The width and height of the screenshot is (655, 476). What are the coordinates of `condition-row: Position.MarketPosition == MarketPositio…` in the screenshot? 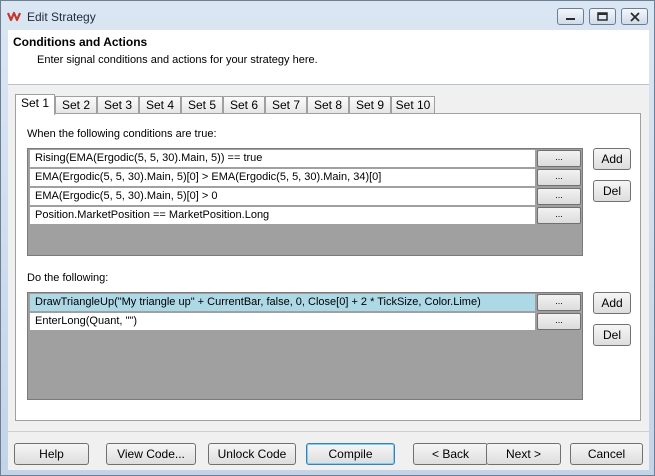 It's located at (305, 215).